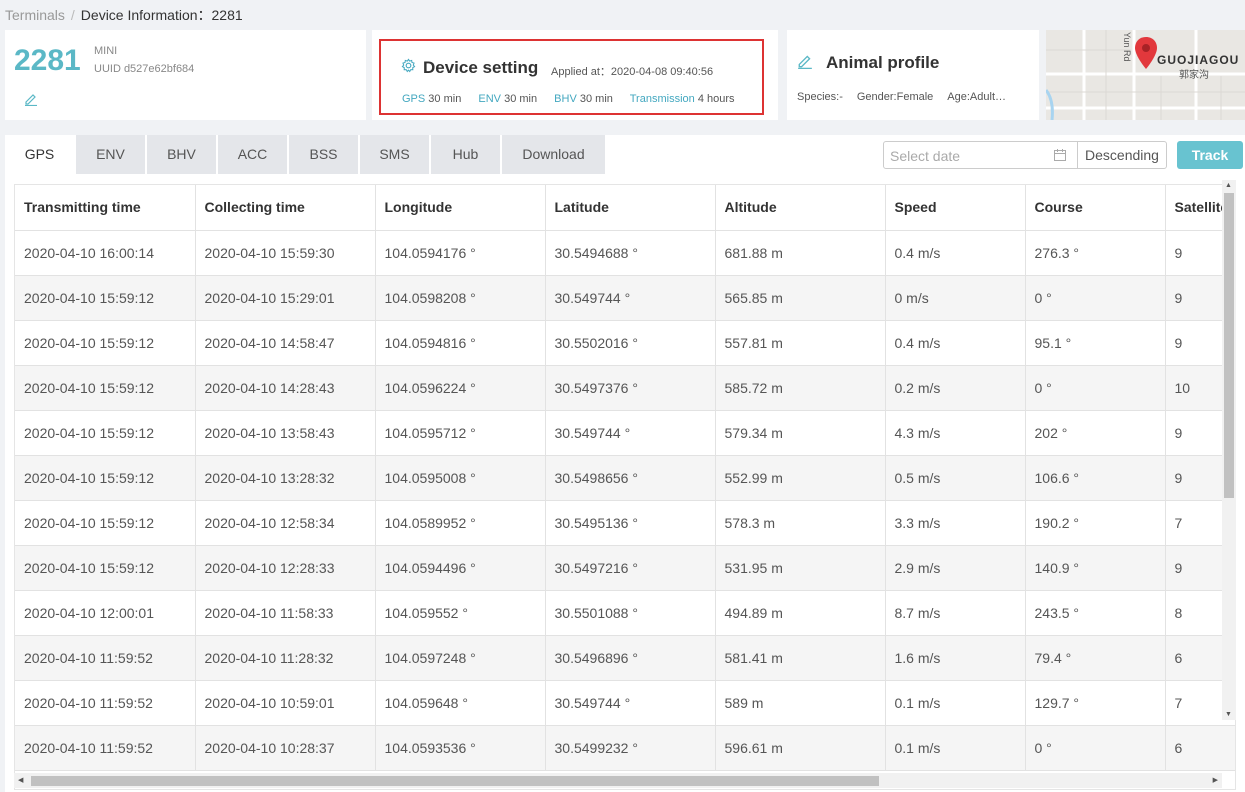  I want to click on cell-altitude: 681.88 m, so click(800, 253).